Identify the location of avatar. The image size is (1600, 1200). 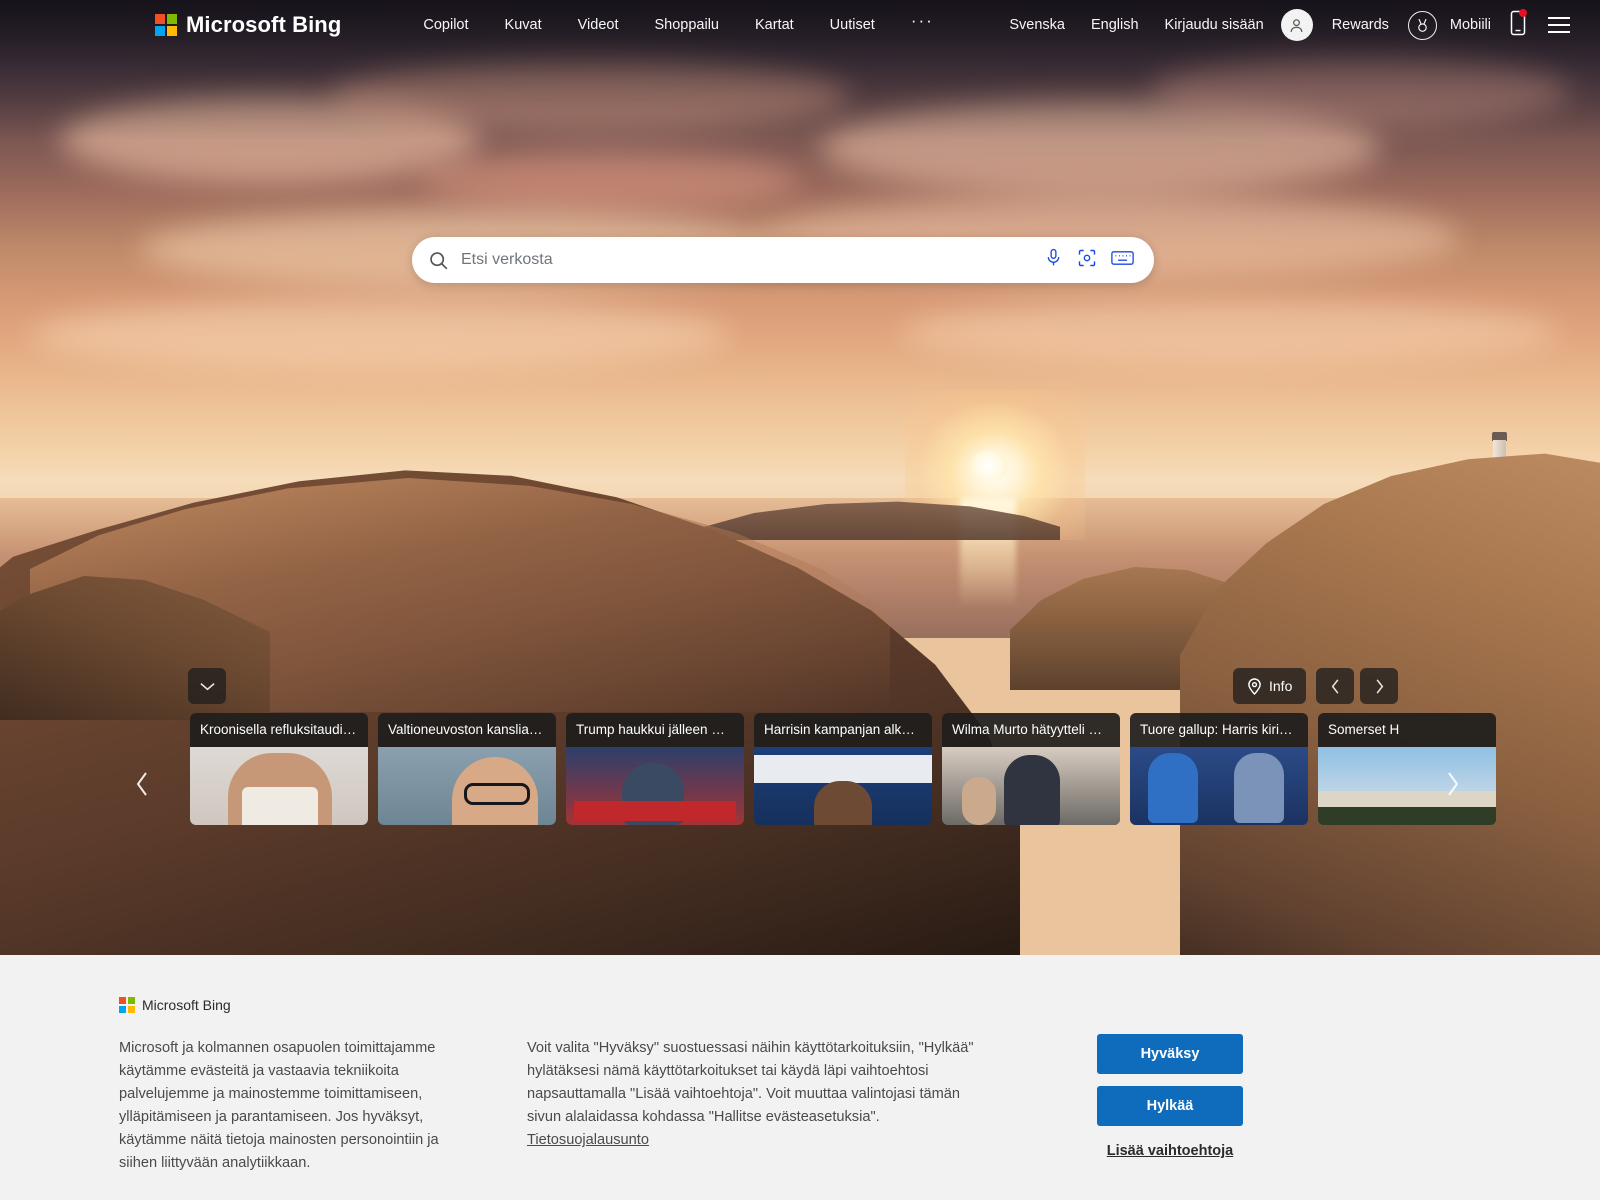
(1296, 25).